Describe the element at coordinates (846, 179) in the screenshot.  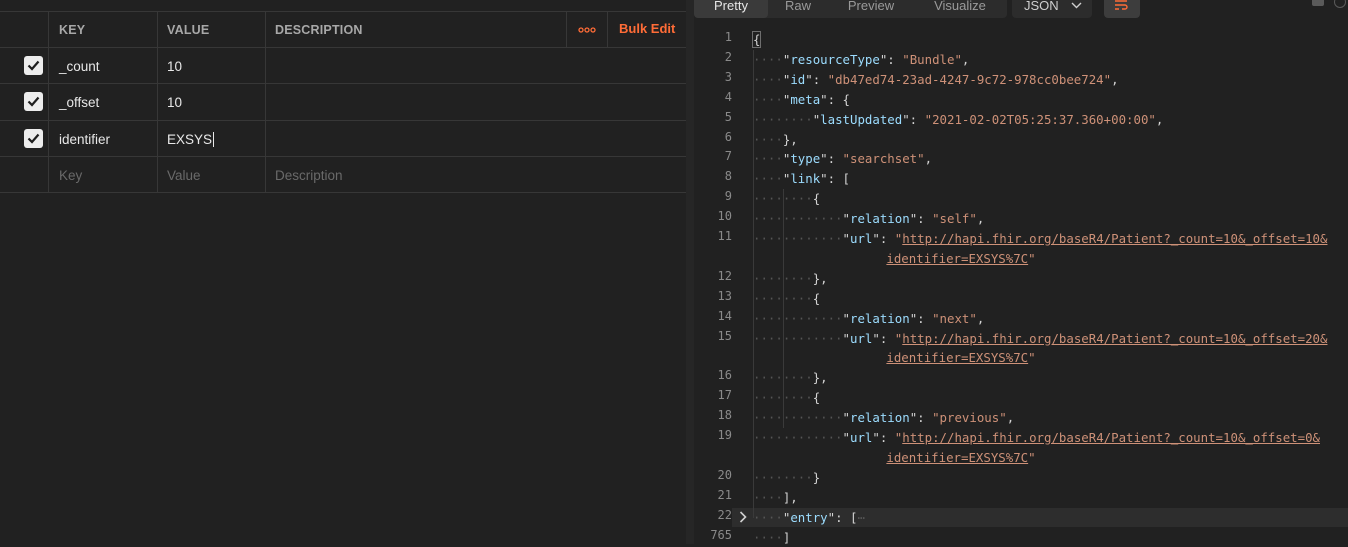
I see `json-punct: [` at that location.